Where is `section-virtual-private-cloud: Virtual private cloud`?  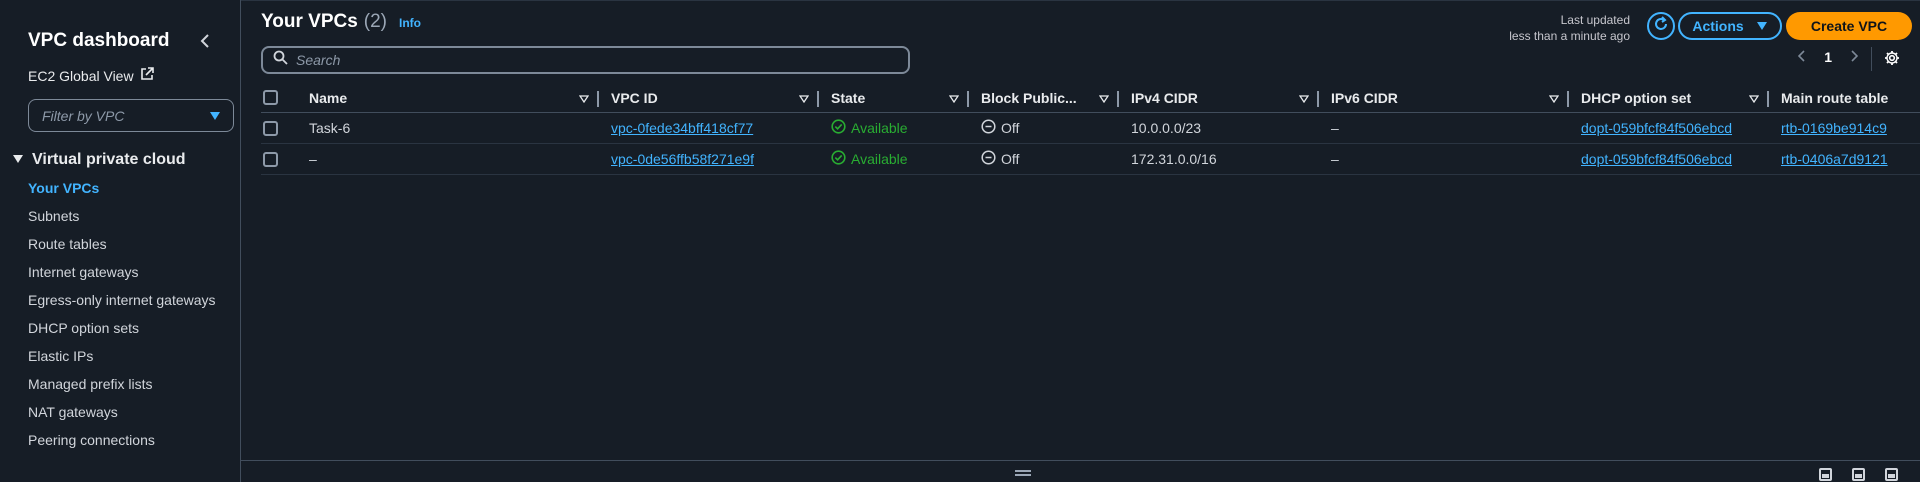 section-virtual-private-cloud: Virtual private cloud is located at coordinates (120, 160).